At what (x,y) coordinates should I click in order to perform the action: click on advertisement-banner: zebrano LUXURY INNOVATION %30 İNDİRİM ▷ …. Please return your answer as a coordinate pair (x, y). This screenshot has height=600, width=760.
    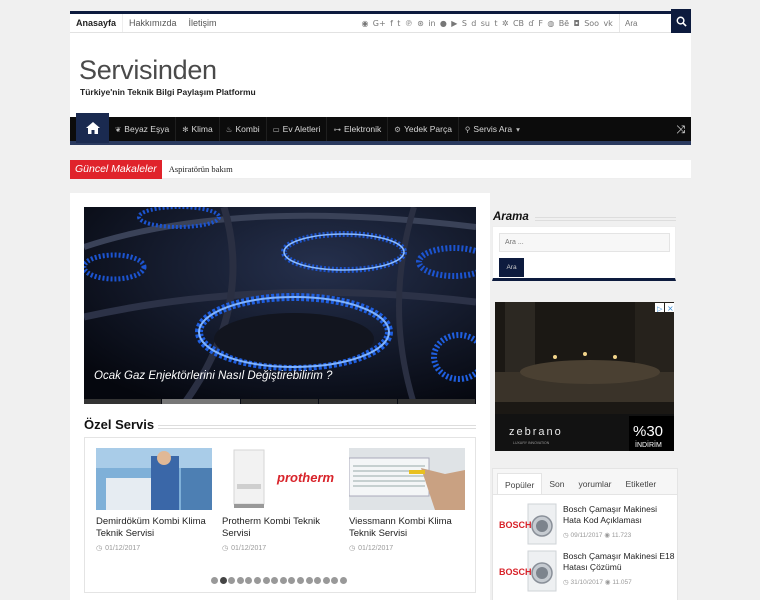
    Looking at the image, I should click on (584, 376).